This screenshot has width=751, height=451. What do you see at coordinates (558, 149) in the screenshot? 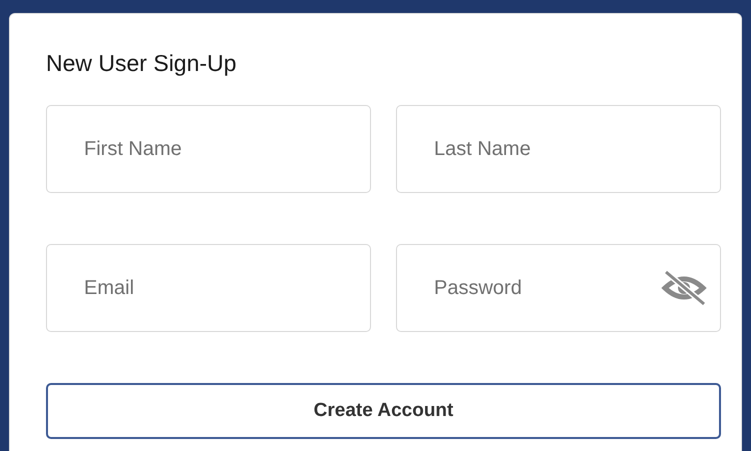
I see `input-field: Last Name` at bounding box center [558, 149].